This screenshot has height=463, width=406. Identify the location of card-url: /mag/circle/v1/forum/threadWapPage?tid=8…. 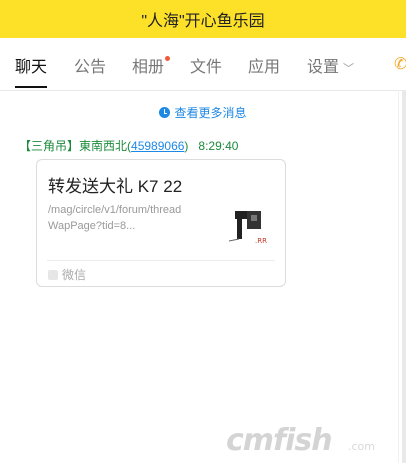
(115, 218).